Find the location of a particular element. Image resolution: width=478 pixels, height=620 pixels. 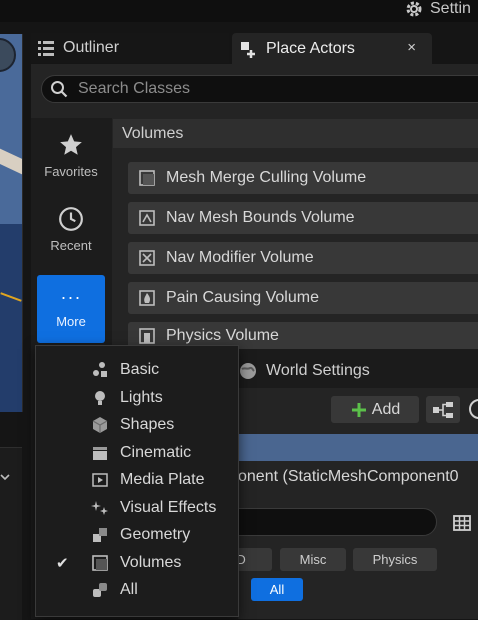

menu-item-visual-effects: Visual Effects is located at coordinates (137, 508).